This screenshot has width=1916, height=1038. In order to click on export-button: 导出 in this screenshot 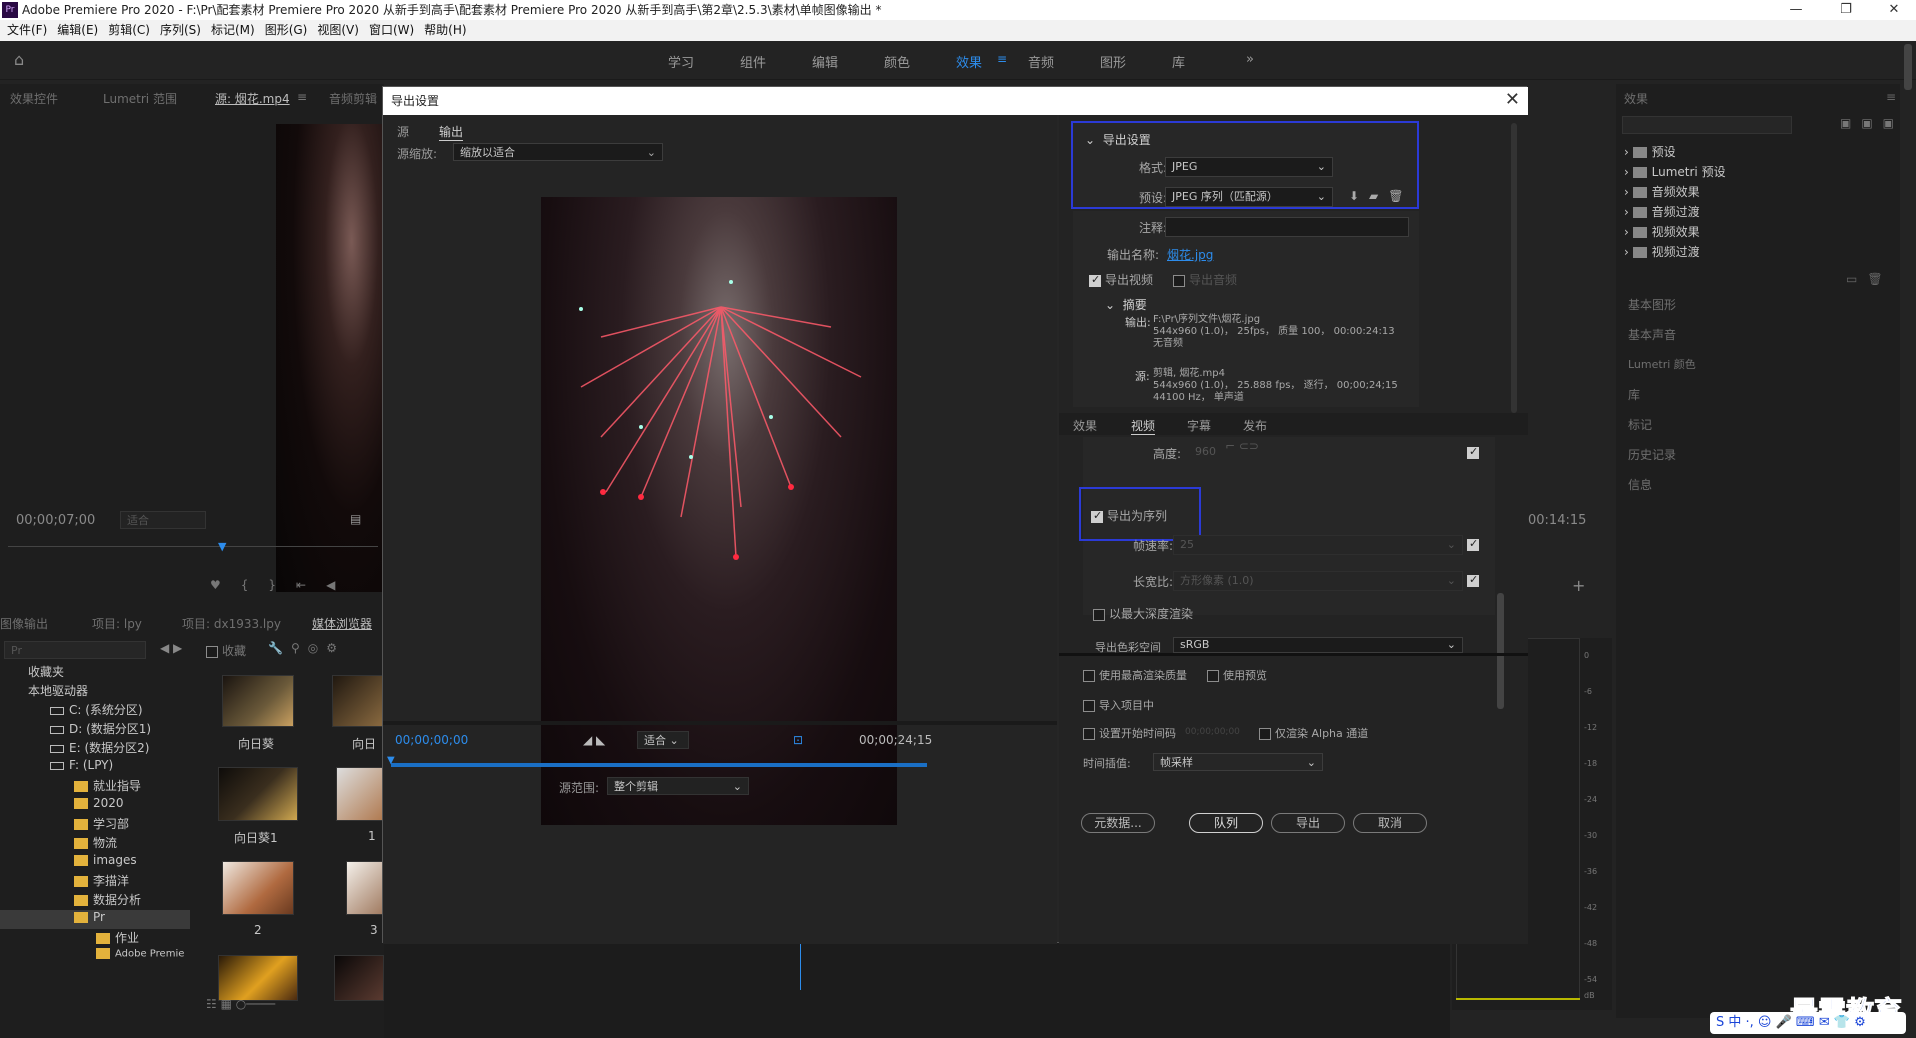, I will do `click(1308, 823)`.